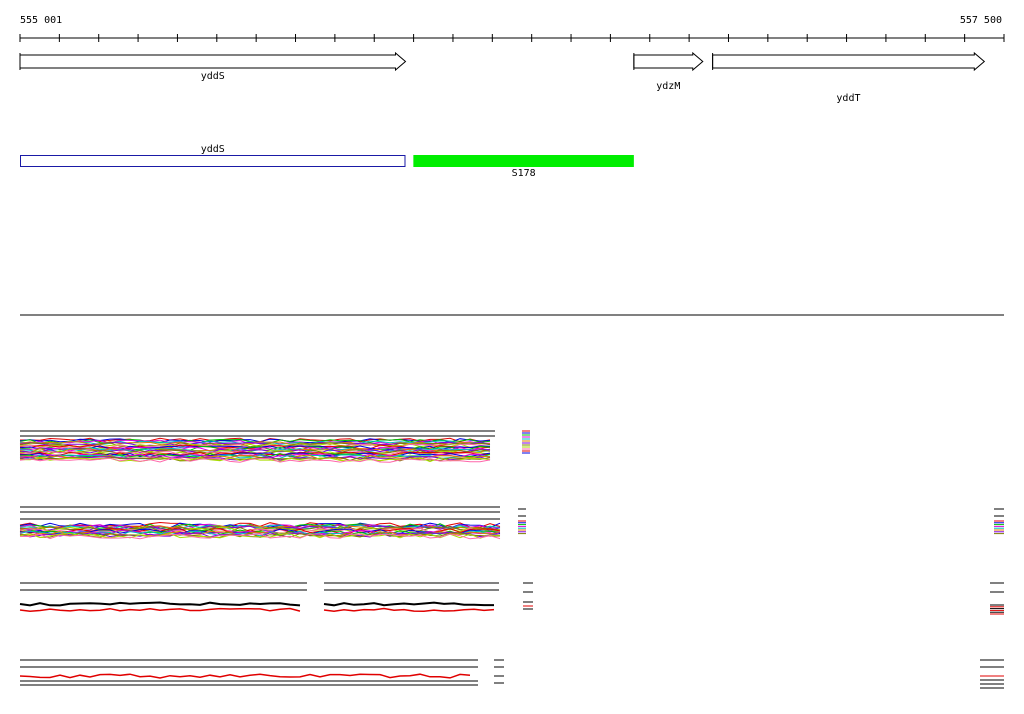  What do you see at coordinates (848, 98) in the screenshot?
I see `gene-label: yddT` at bounding box center [848, 98].